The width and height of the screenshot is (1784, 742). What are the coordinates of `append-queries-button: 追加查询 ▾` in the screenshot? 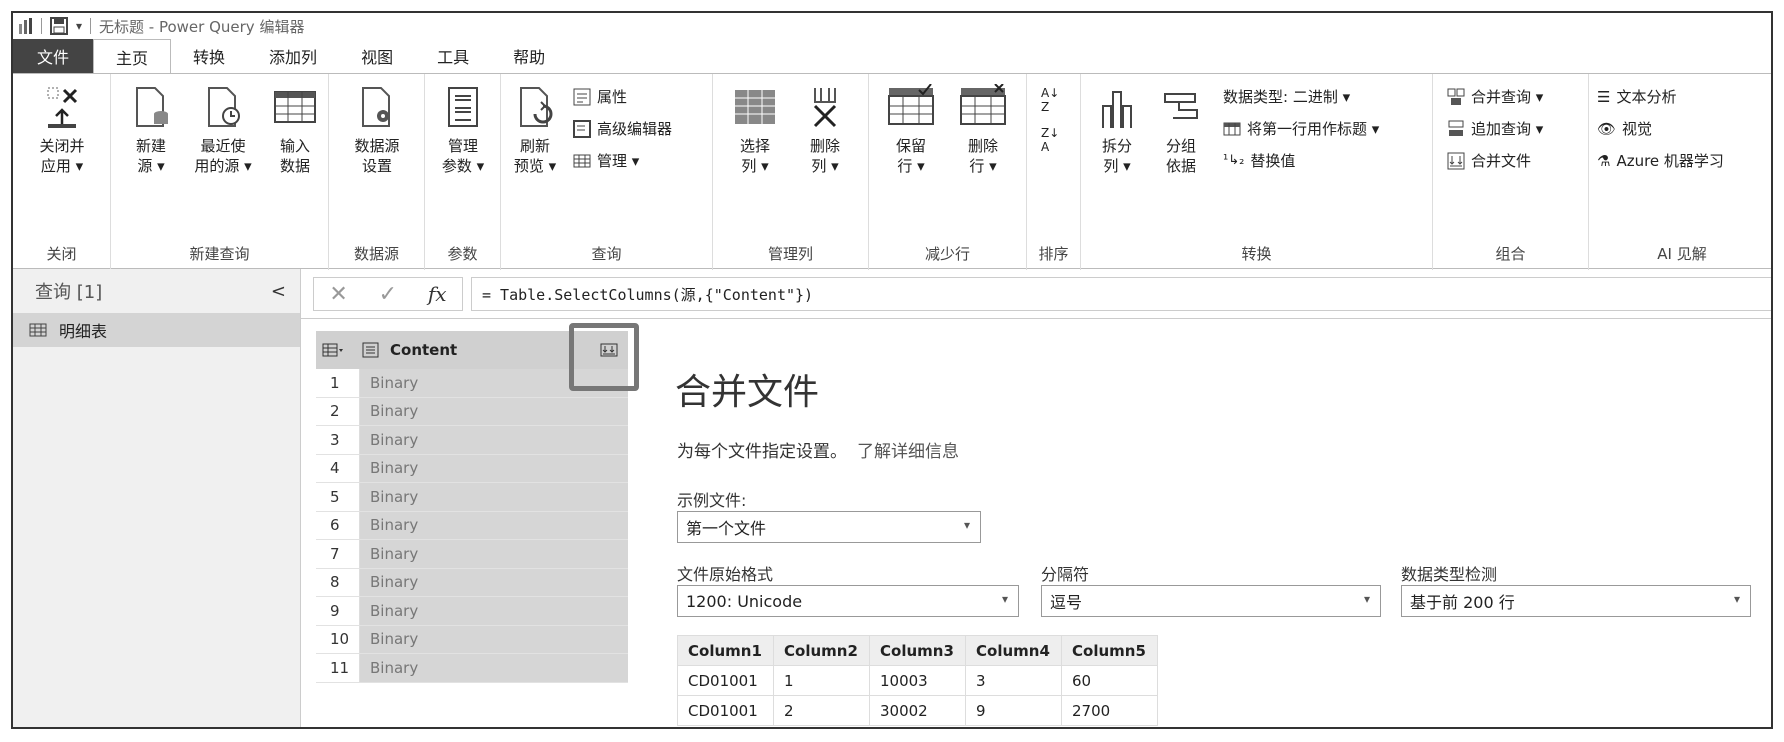 It's located at (1495, 128).